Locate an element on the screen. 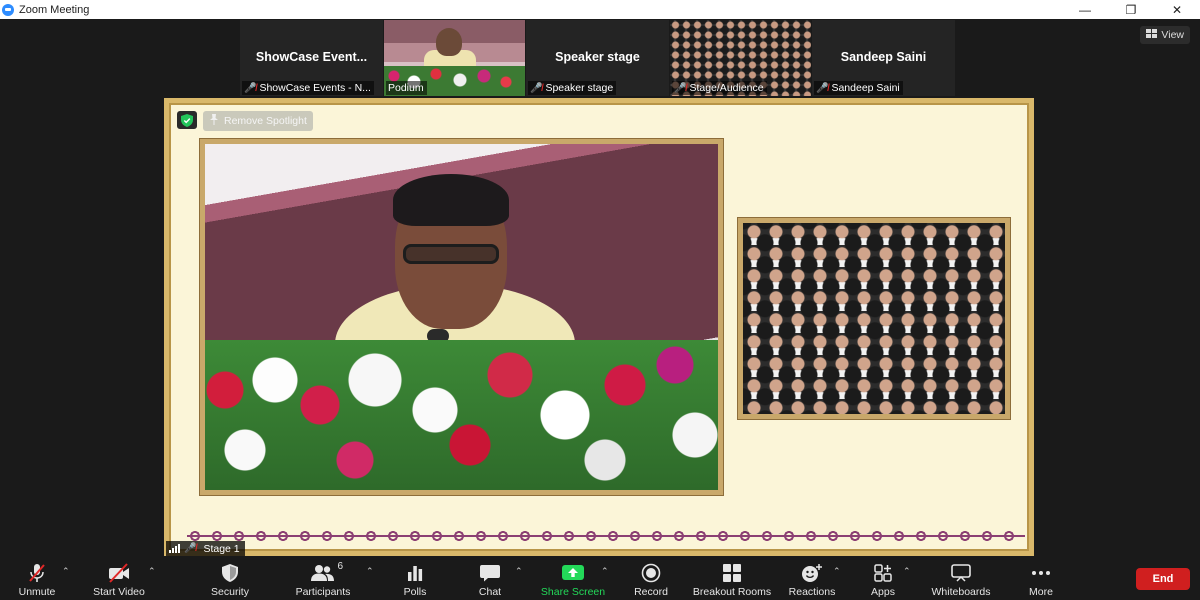  record-icon is located at coordinates (651, 573).